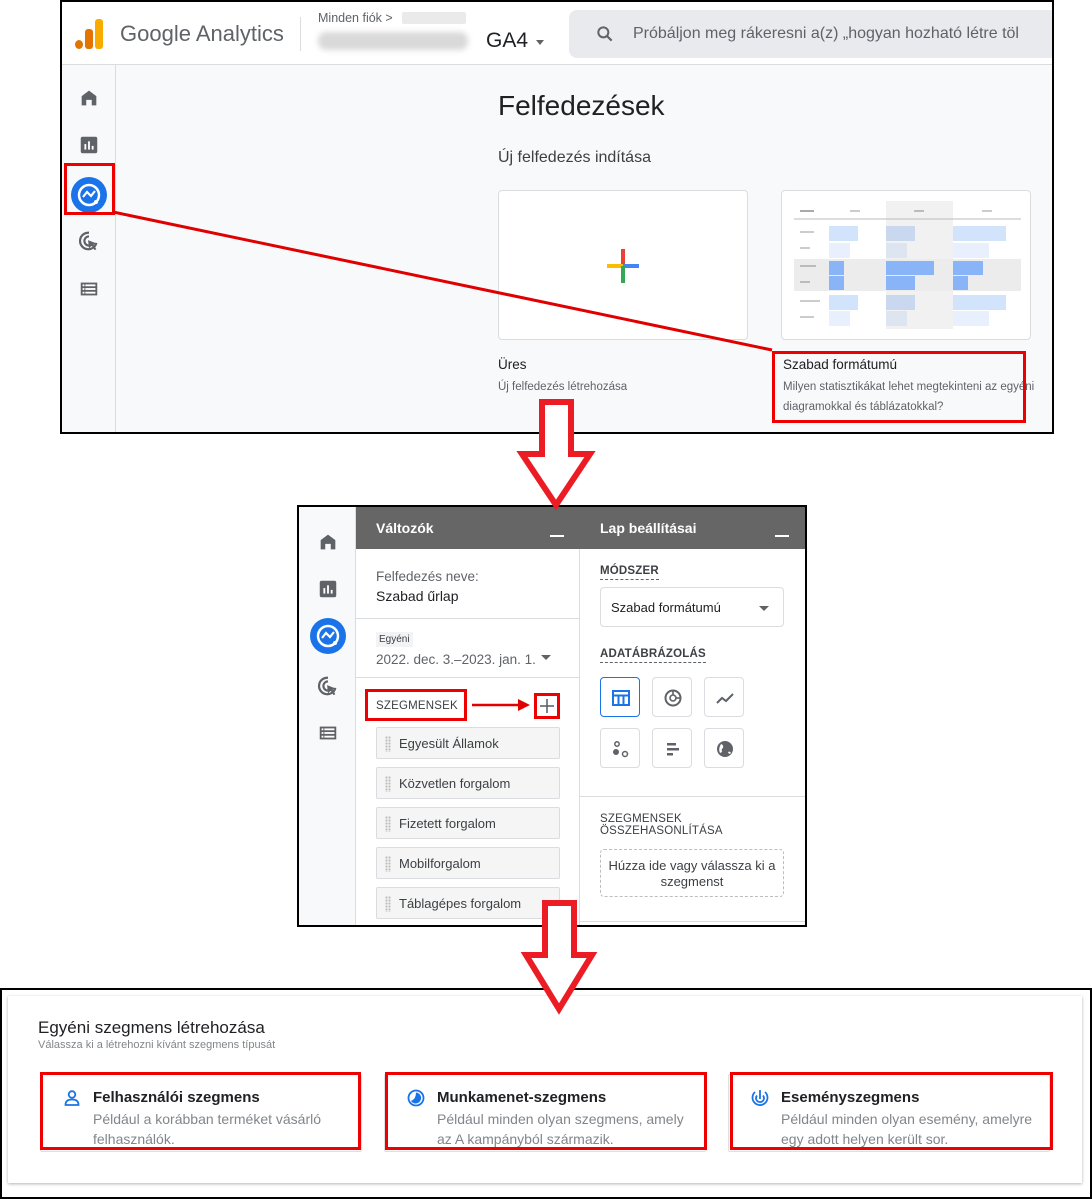 This screenshot has width=1092, height=1199. I want to click on segment-comparison-dropzone: Húzza ide vagy válassza ki a szegmenst, so click(692, 873).